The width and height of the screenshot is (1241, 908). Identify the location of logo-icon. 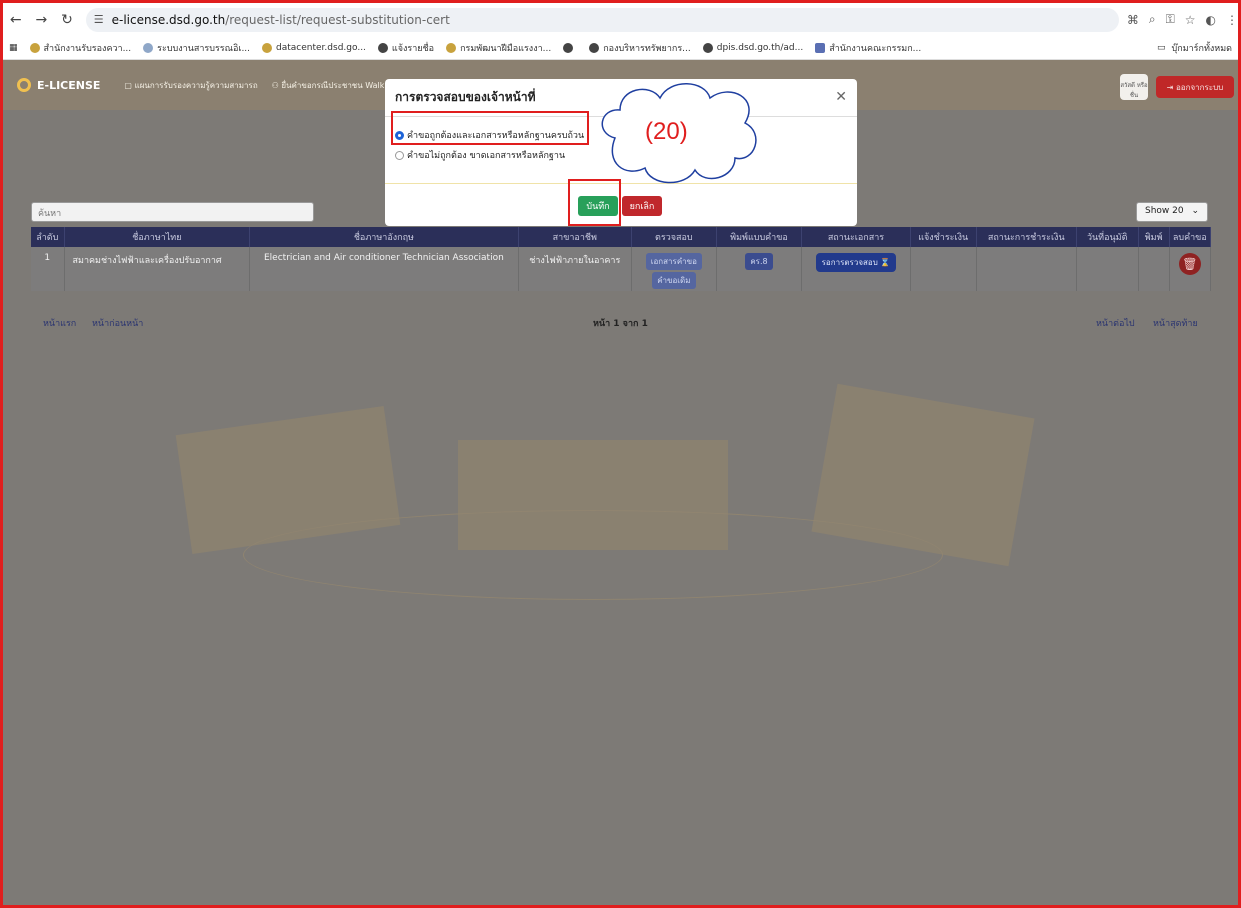
(24, 85).